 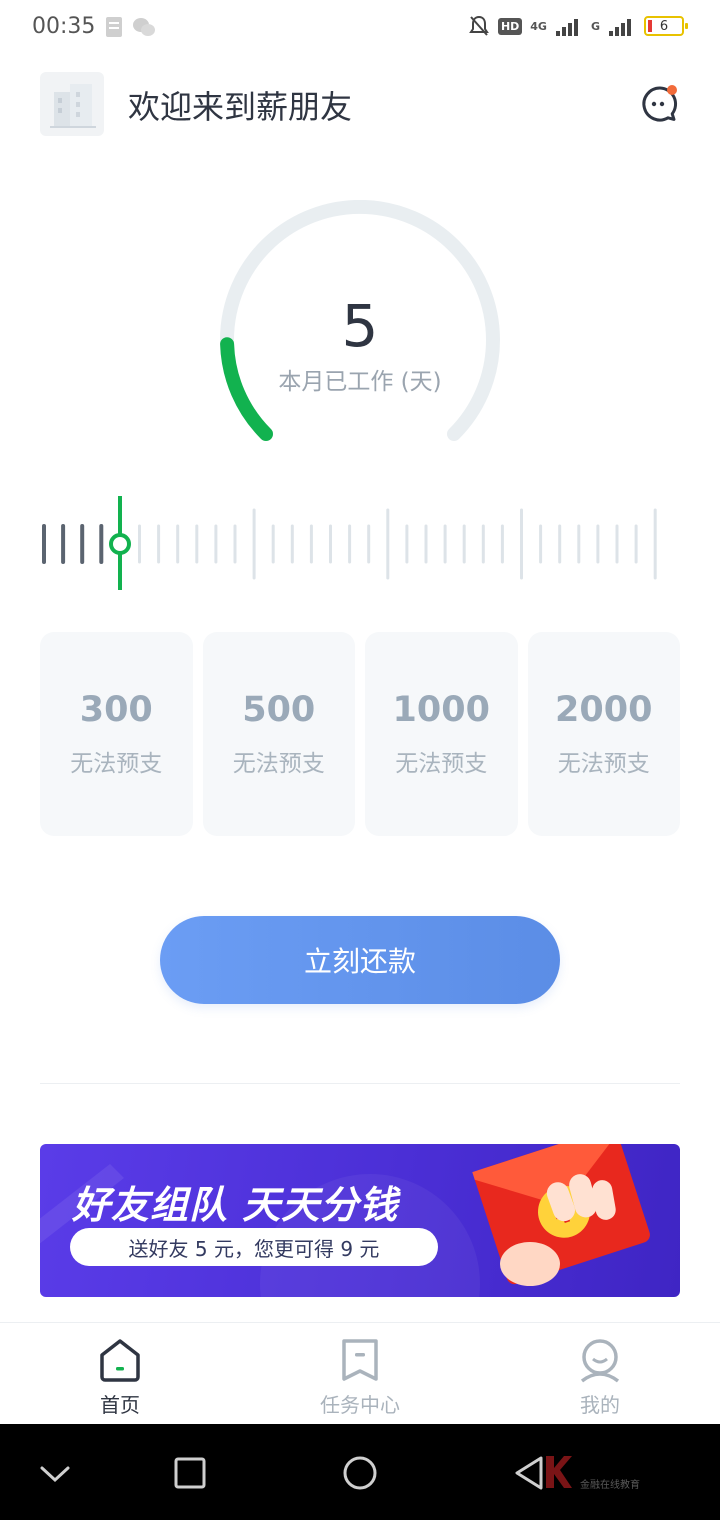 What do you see at coordinates (360, 326) in the screenshot?
I see `work-days-value: 5` at bounding box center [360, 326].